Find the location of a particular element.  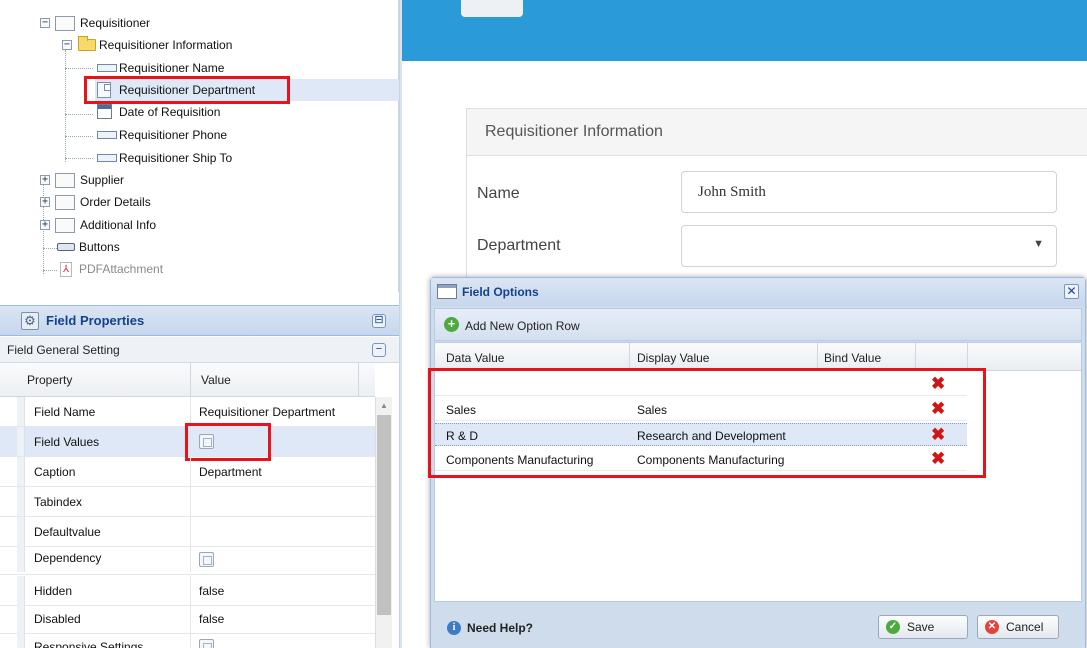

property-row: Responsive Settings is located at coordinates (187, 640).